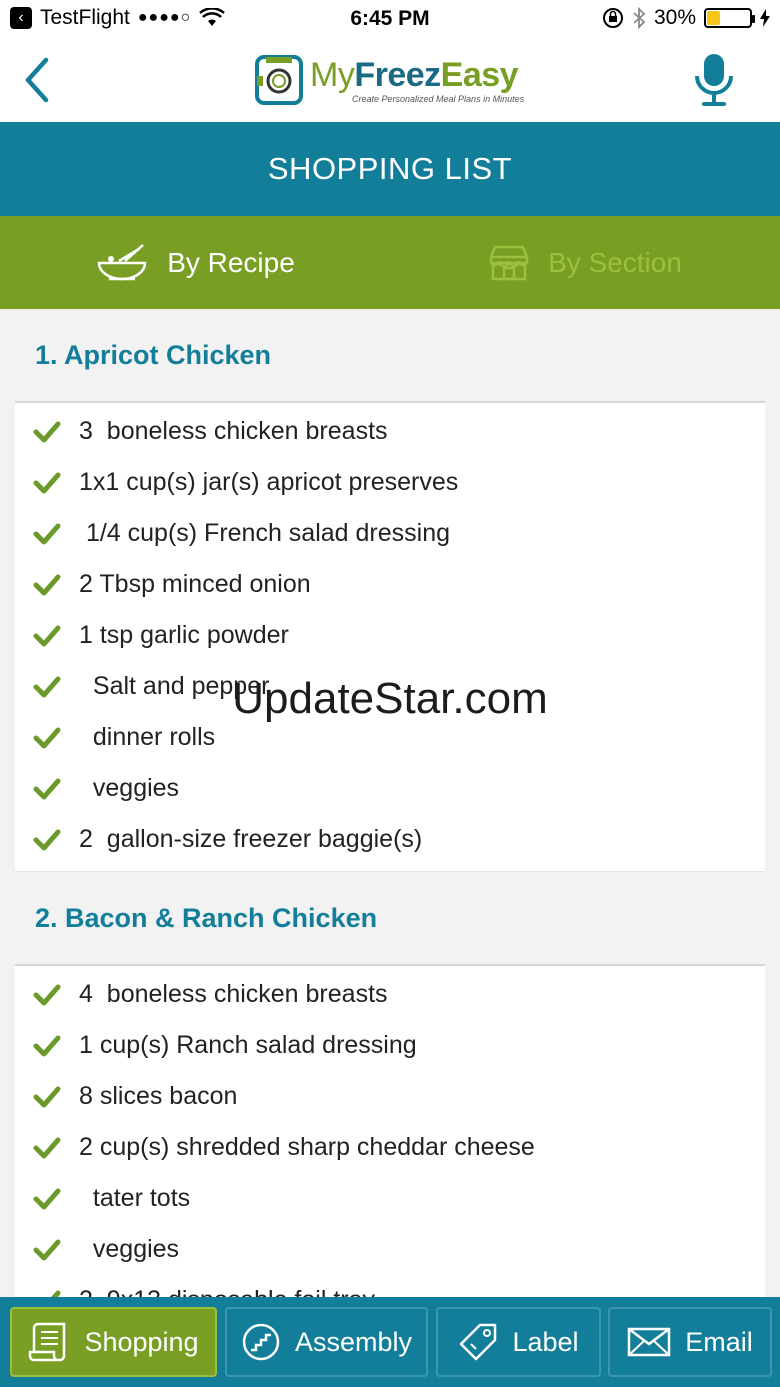 The height and width of the screenshot is (1387, 780). I want to click on scroll-list-icon, so click(47, 1342).